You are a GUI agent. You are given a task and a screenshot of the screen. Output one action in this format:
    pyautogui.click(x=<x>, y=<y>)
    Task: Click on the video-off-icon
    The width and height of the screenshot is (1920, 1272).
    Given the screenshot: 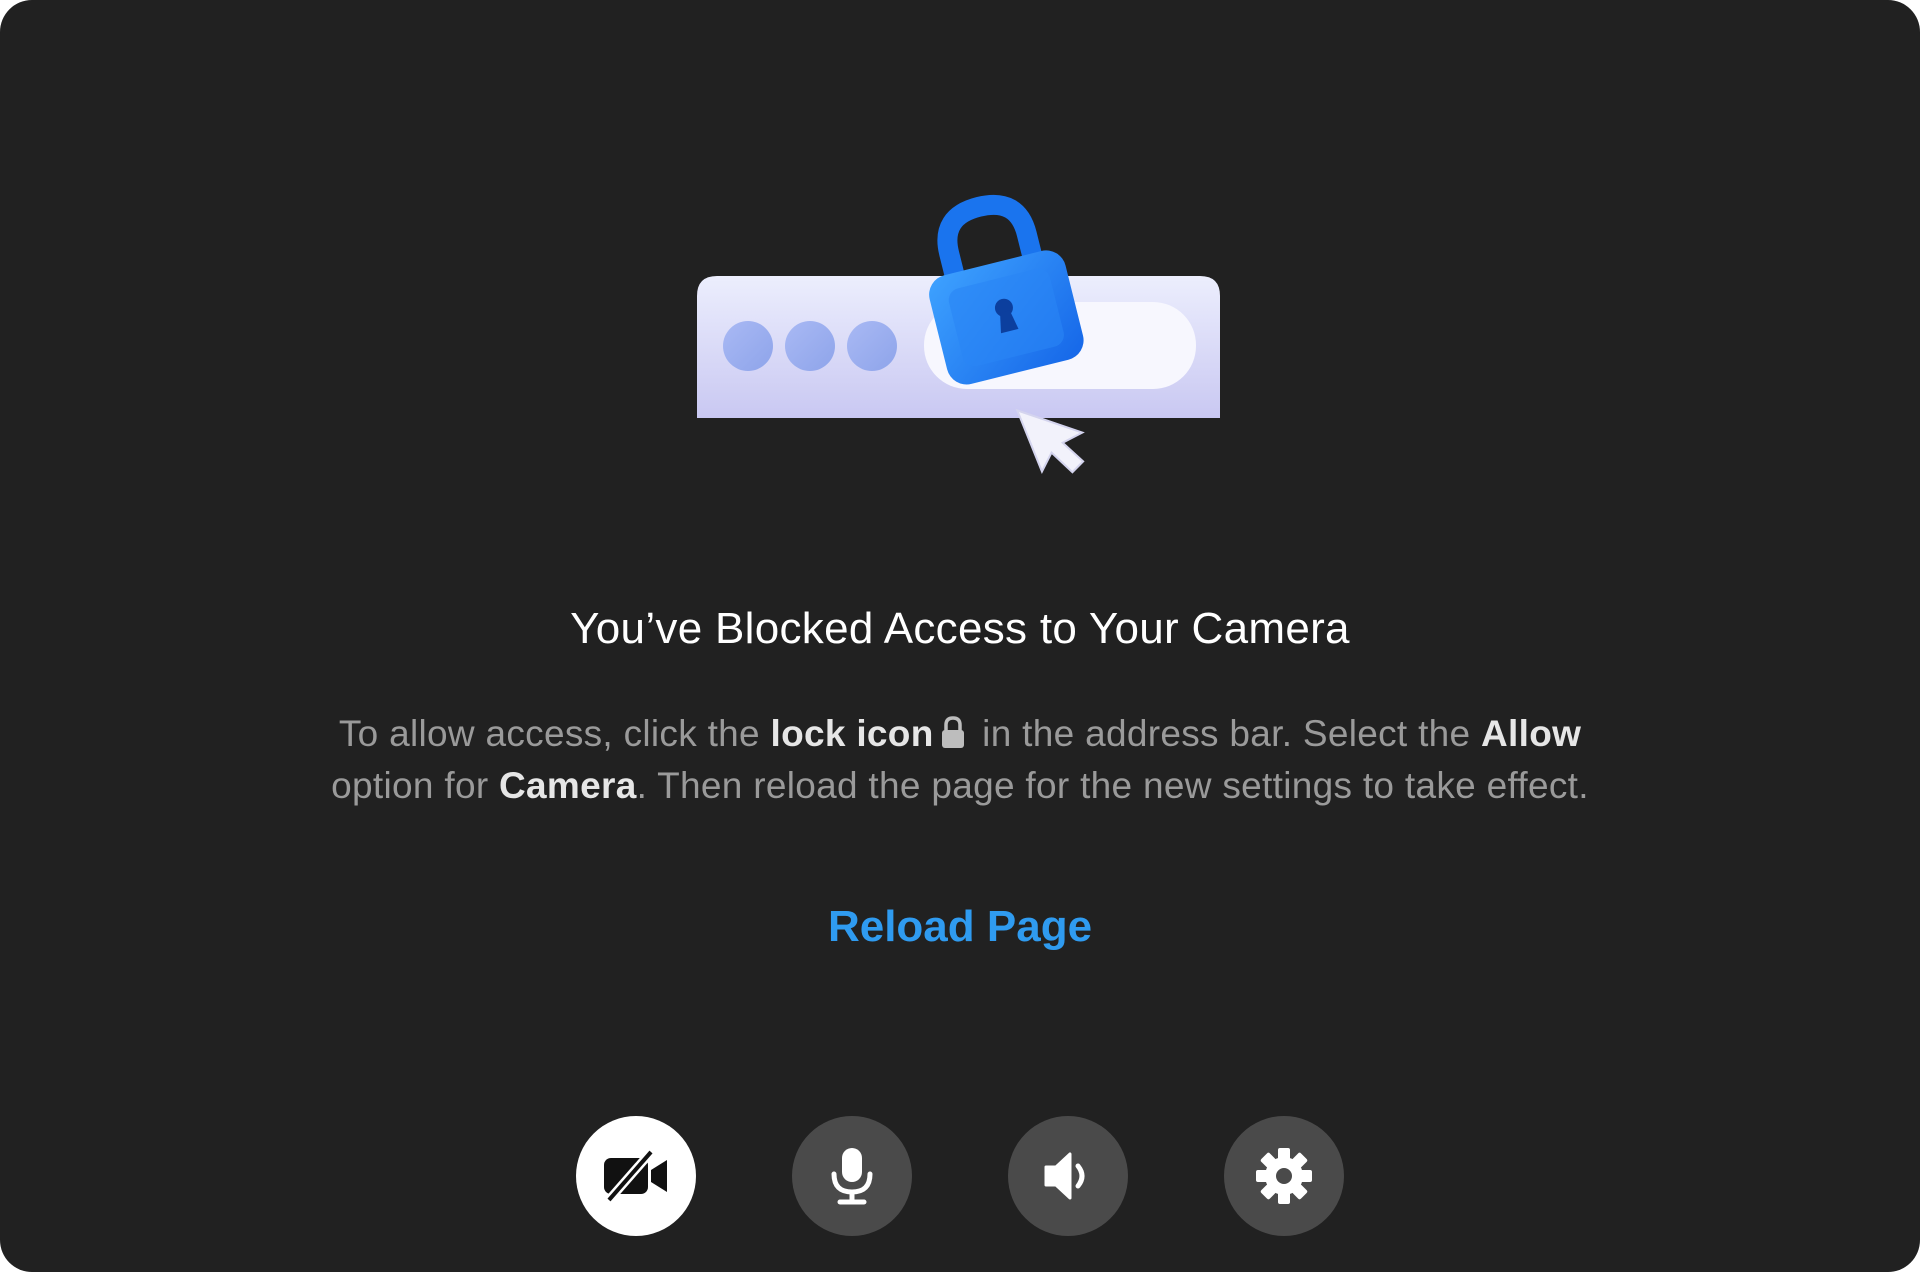 What is the action you would take?
    pyautogui.click(x=635, y=1176)
    